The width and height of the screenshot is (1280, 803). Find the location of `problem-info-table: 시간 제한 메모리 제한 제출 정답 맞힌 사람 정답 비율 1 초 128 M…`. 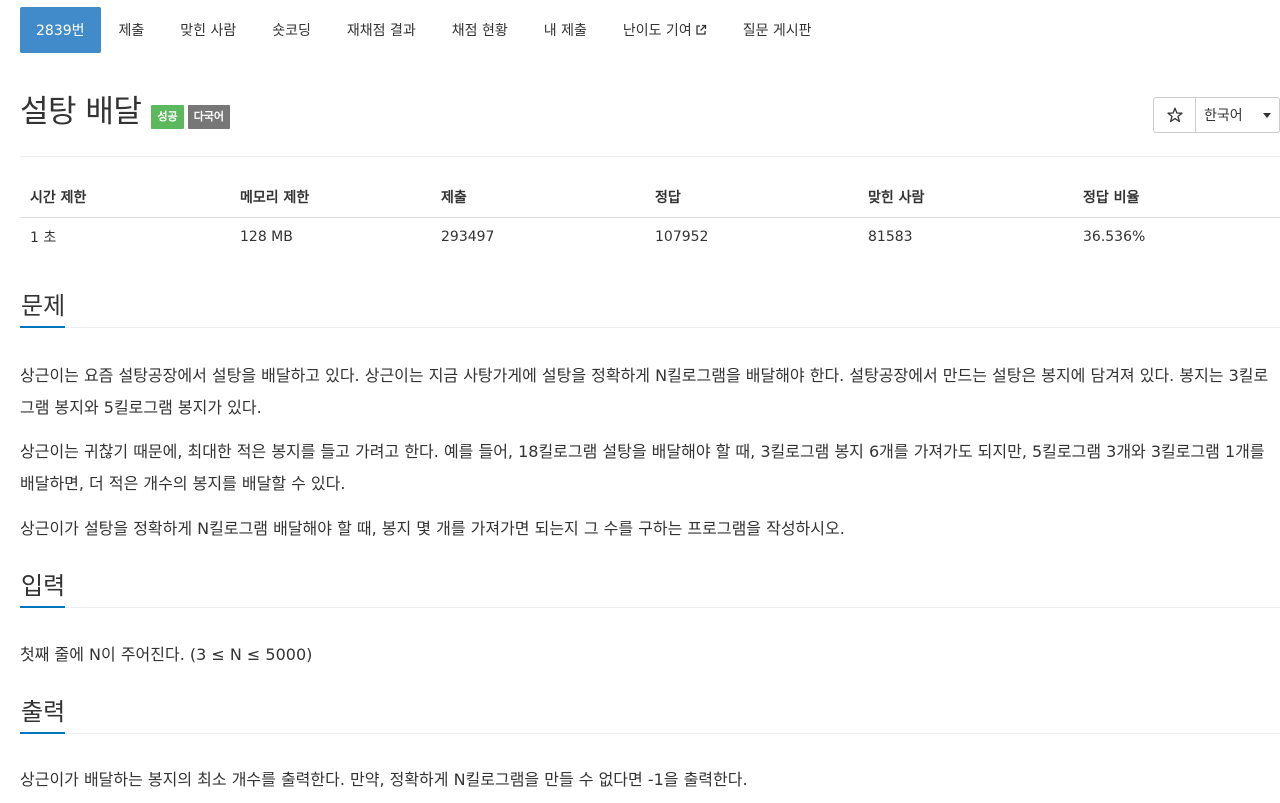

problem-info-table: 시간 제한 메모리 제한 제출 정답 맞힌 사람 정답 비율 1 초 128 M… is located at coordinates (650, 216).